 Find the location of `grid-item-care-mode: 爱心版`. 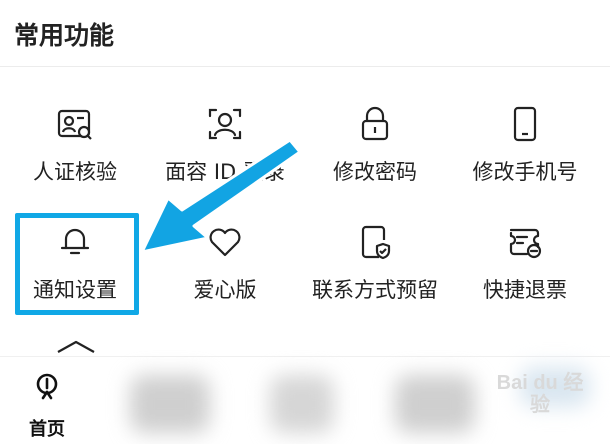

grid-item-care-mode: 爱心版 is located at coordinates (225, 272).